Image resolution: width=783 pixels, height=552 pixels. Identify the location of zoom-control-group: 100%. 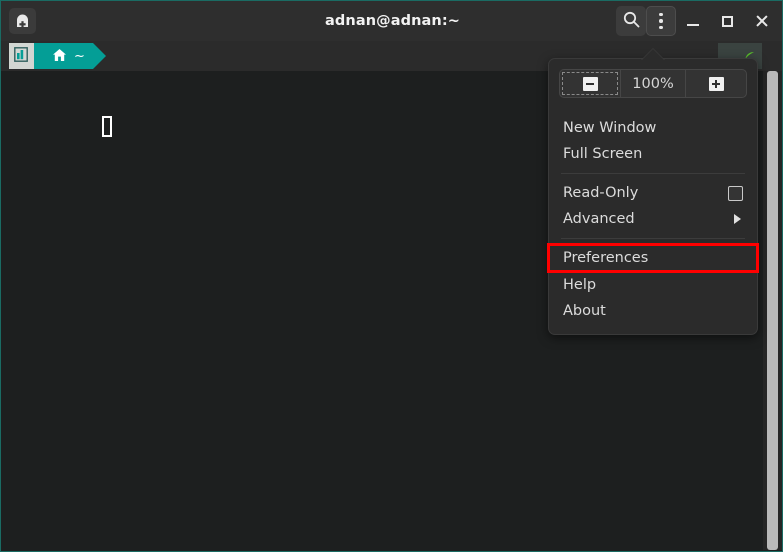
(653, 83).